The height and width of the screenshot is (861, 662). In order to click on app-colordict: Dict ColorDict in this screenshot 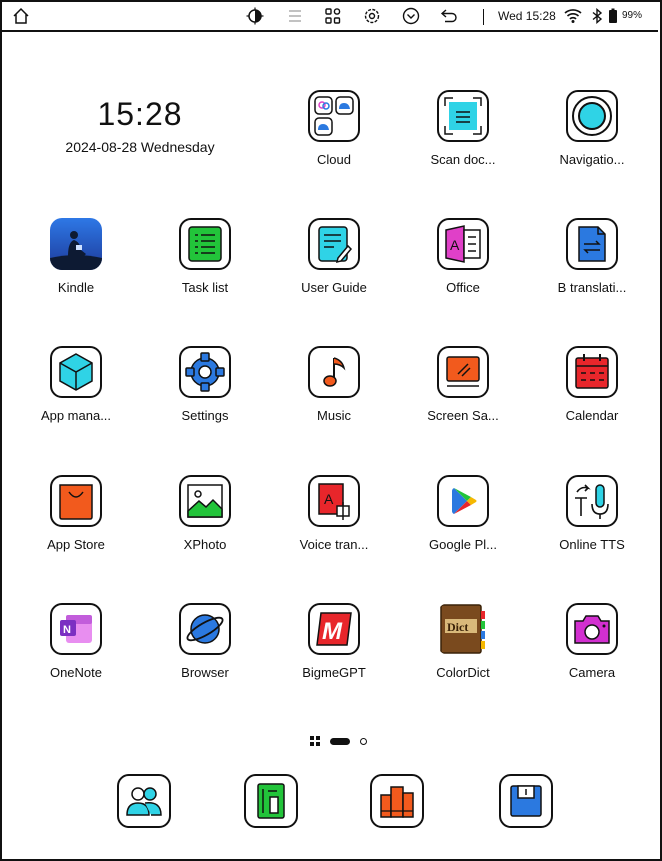, I will do `click(462, 653)`.